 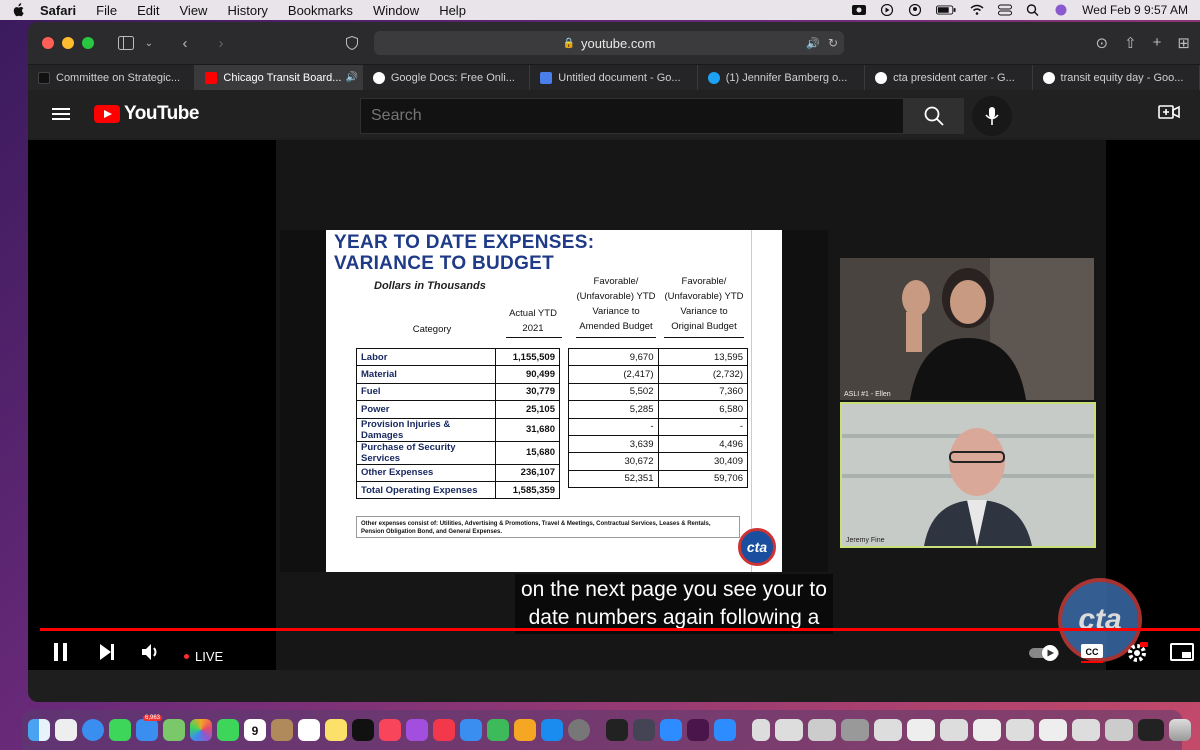 What do you see at coordinates (363, 730) in the screenshot?
I see `tv-icon` at bounding box center [363, 730].